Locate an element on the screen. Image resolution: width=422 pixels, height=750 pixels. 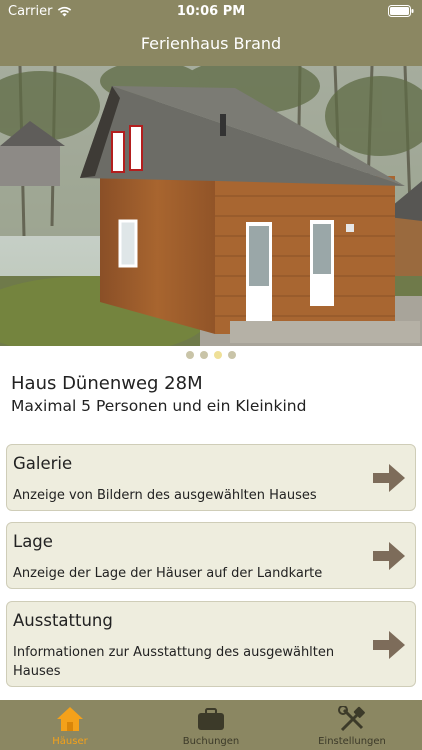
equipment-card-title: Ausstattung is located at coordinates (63, 620).